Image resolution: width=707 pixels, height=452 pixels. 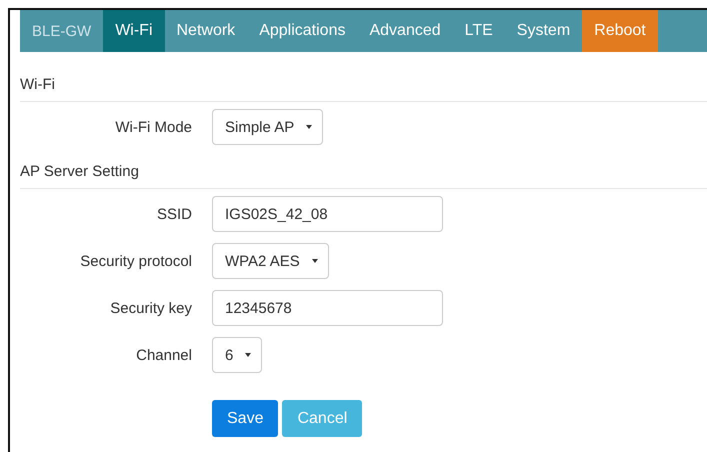 I want to click on nav-tab: Wi-Fi, so click(x=133, y=31).